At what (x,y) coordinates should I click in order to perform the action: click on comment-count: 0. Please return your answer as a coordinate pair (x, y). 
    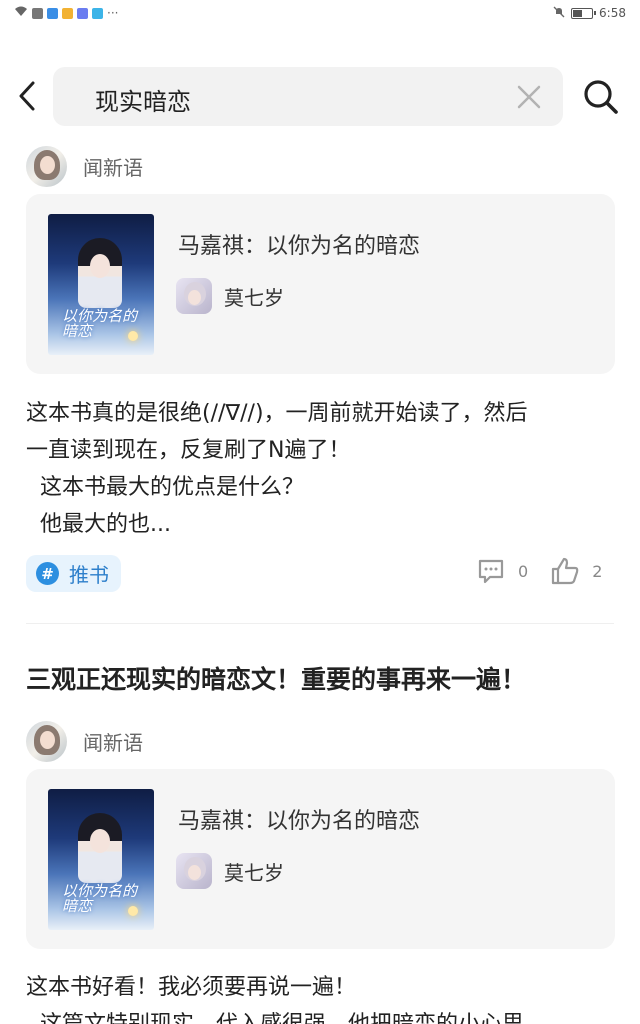
    Looking at the image, I should click on (523, 571).